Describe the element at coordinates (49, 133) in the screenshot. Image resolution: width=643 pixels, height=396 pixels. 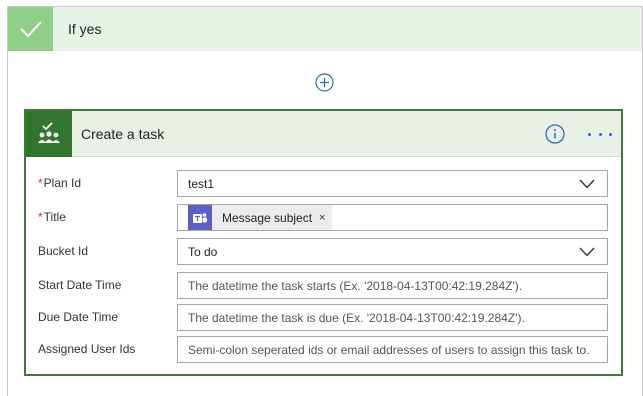
I see `planner-icon` at that location.